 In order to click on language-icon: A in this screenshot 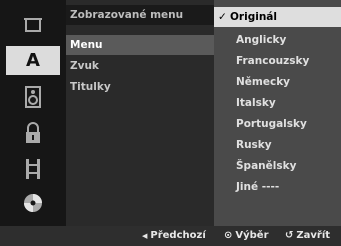, I will do `click(33, 60)`.